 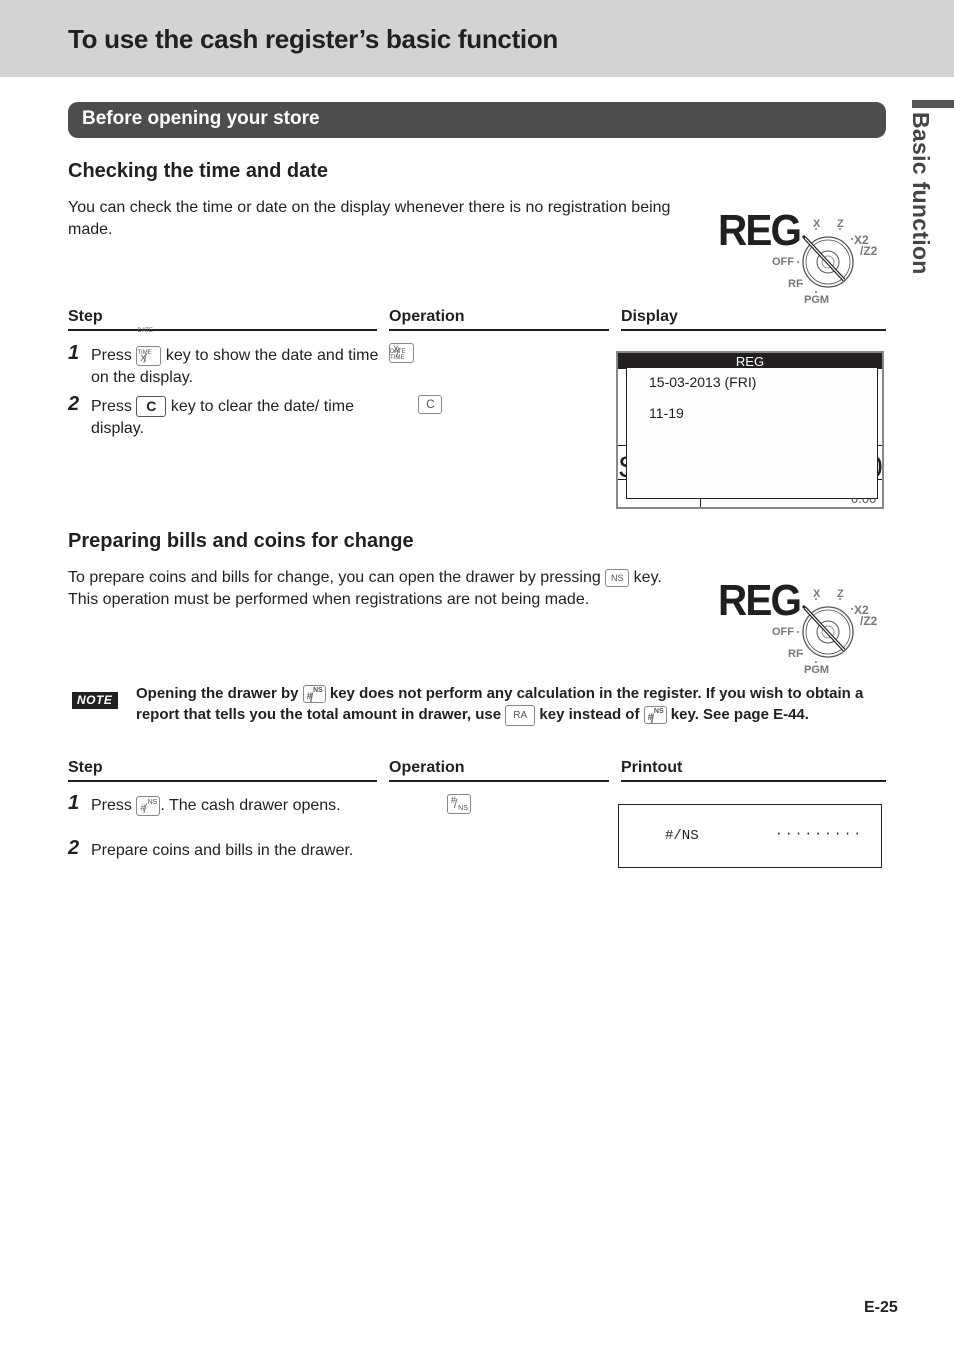 What do you see at coordinates (241, 541) in the screenshot?
I see `preparing-change-heading: Preparing bills and coins for change` at bounding box center [241, 541].